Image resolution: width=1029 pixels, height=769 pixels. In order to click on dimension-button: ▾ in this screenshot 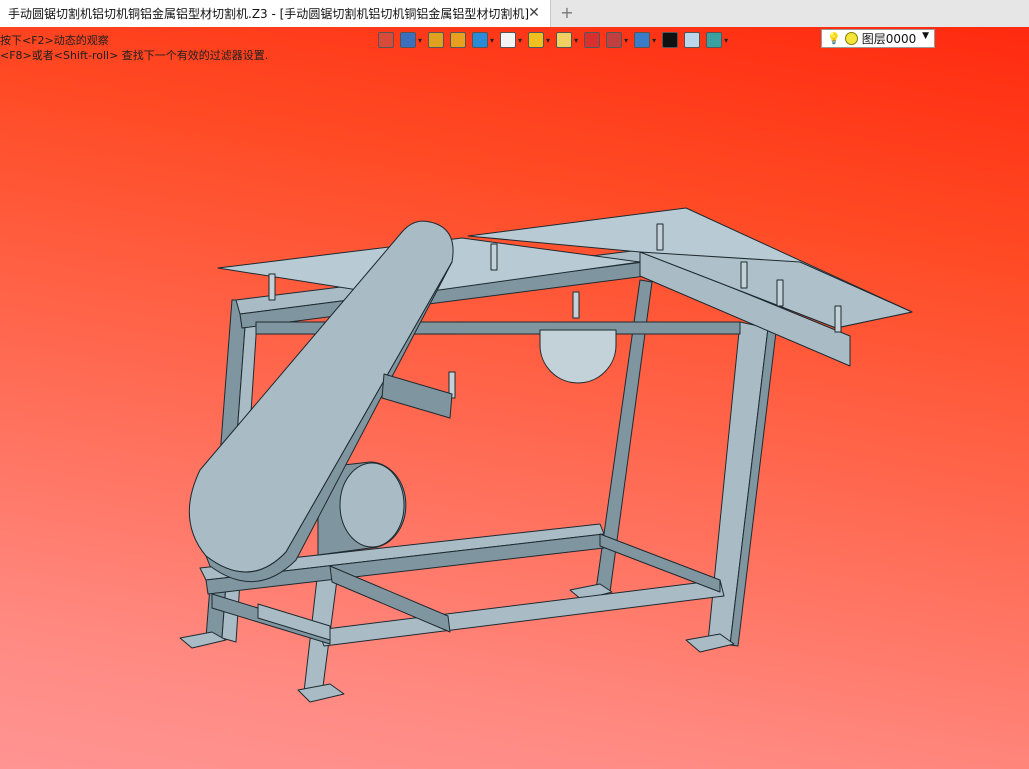, I will do `click(617, 40)`.